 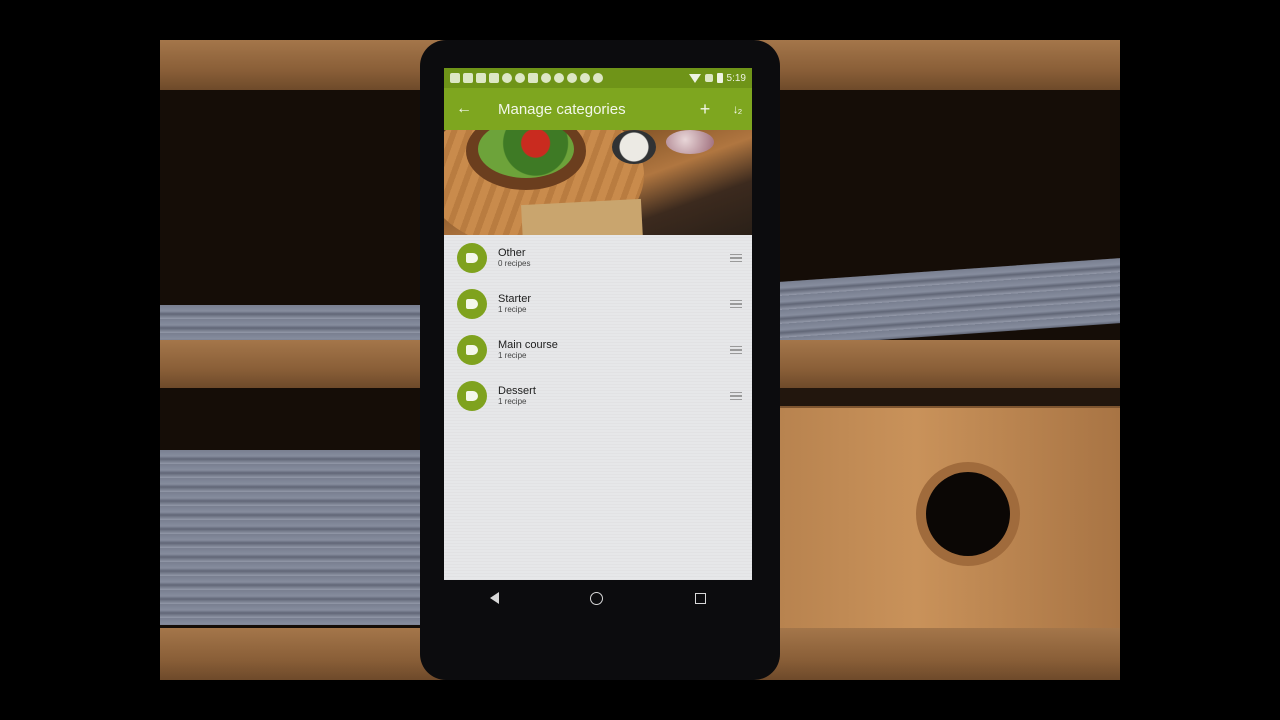 What do you see at coordinates (290, 322) in the screenshot?
I see `papers-left-upper` at bounding box center [290, 322].